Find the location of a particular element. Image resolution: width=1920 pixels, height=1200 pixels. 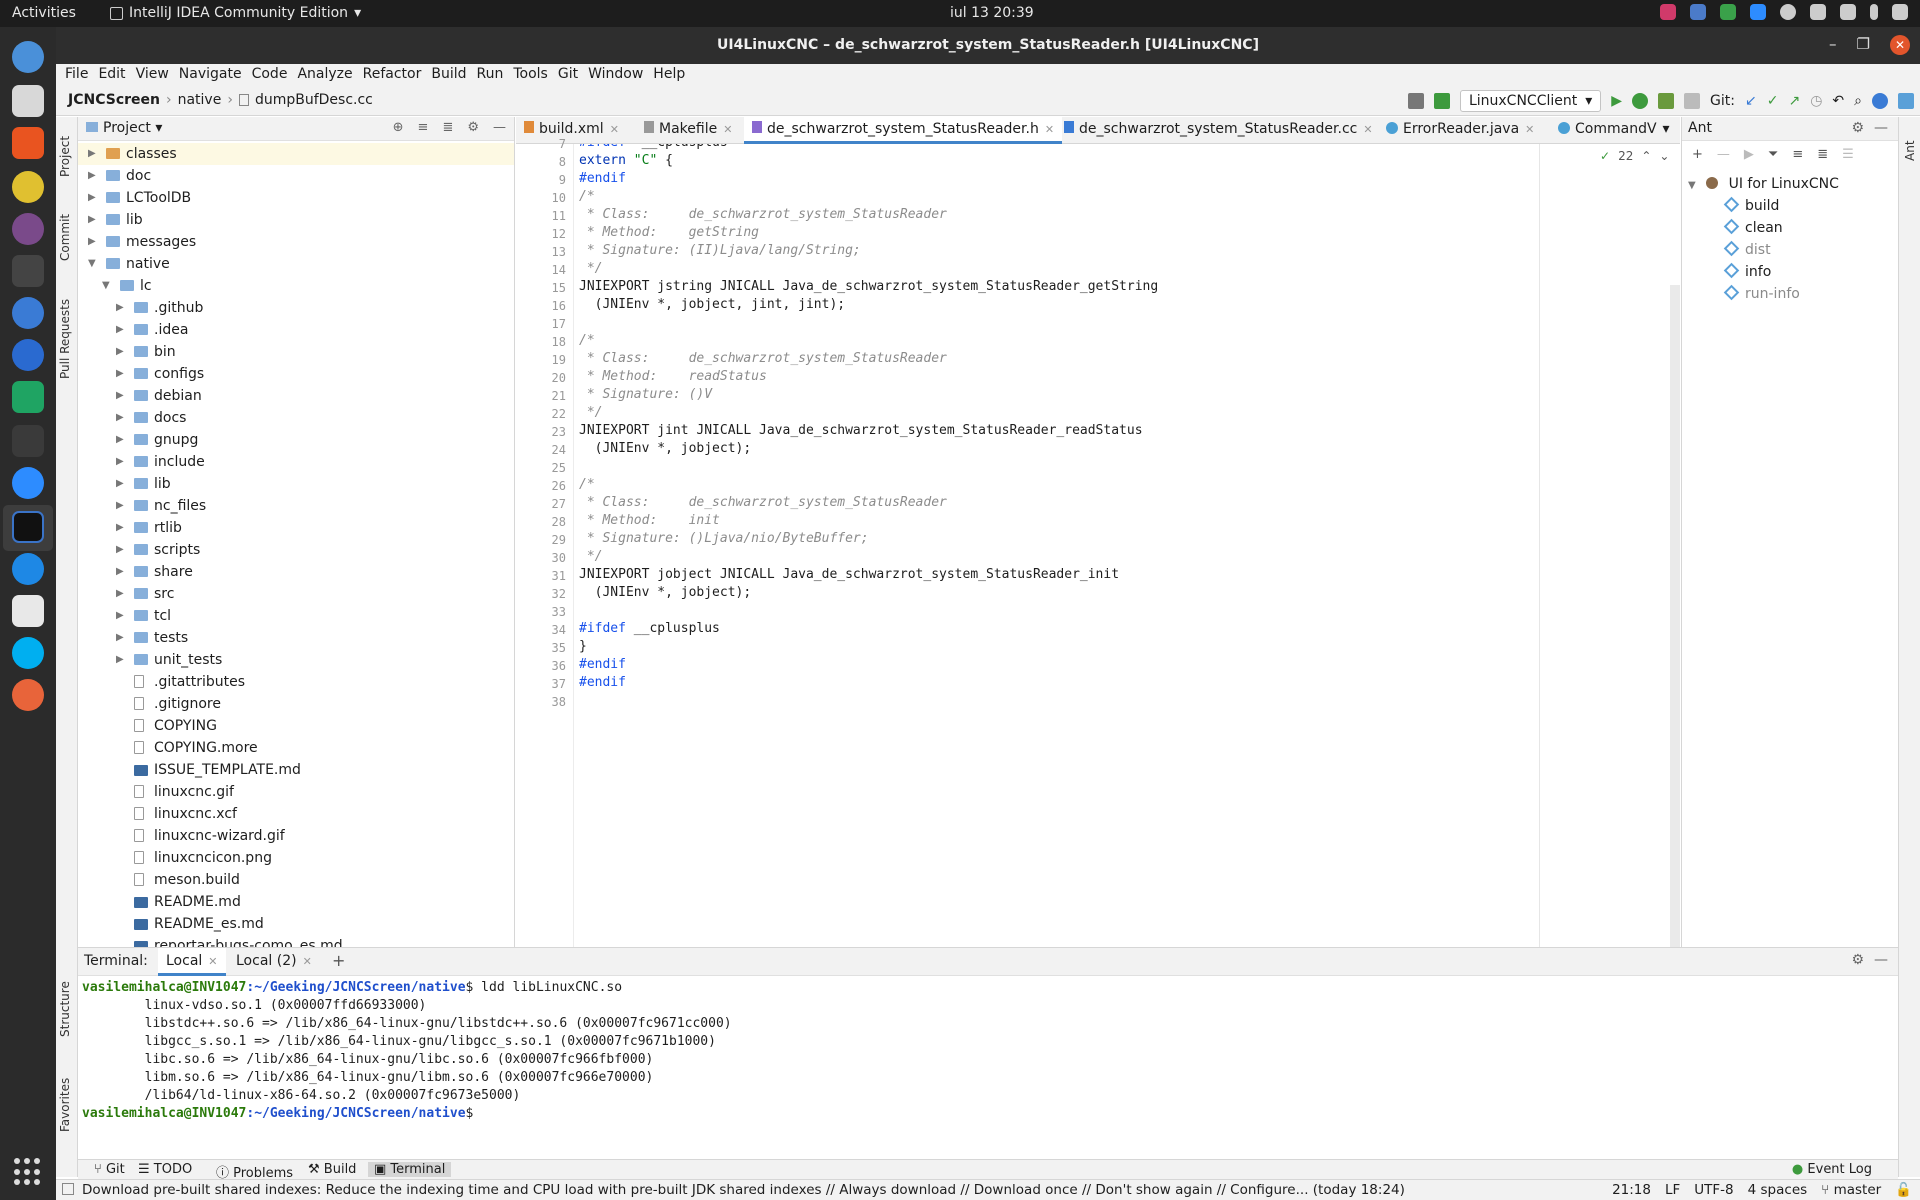

tree-item: .gitignore is located at coordinates (296, 704).